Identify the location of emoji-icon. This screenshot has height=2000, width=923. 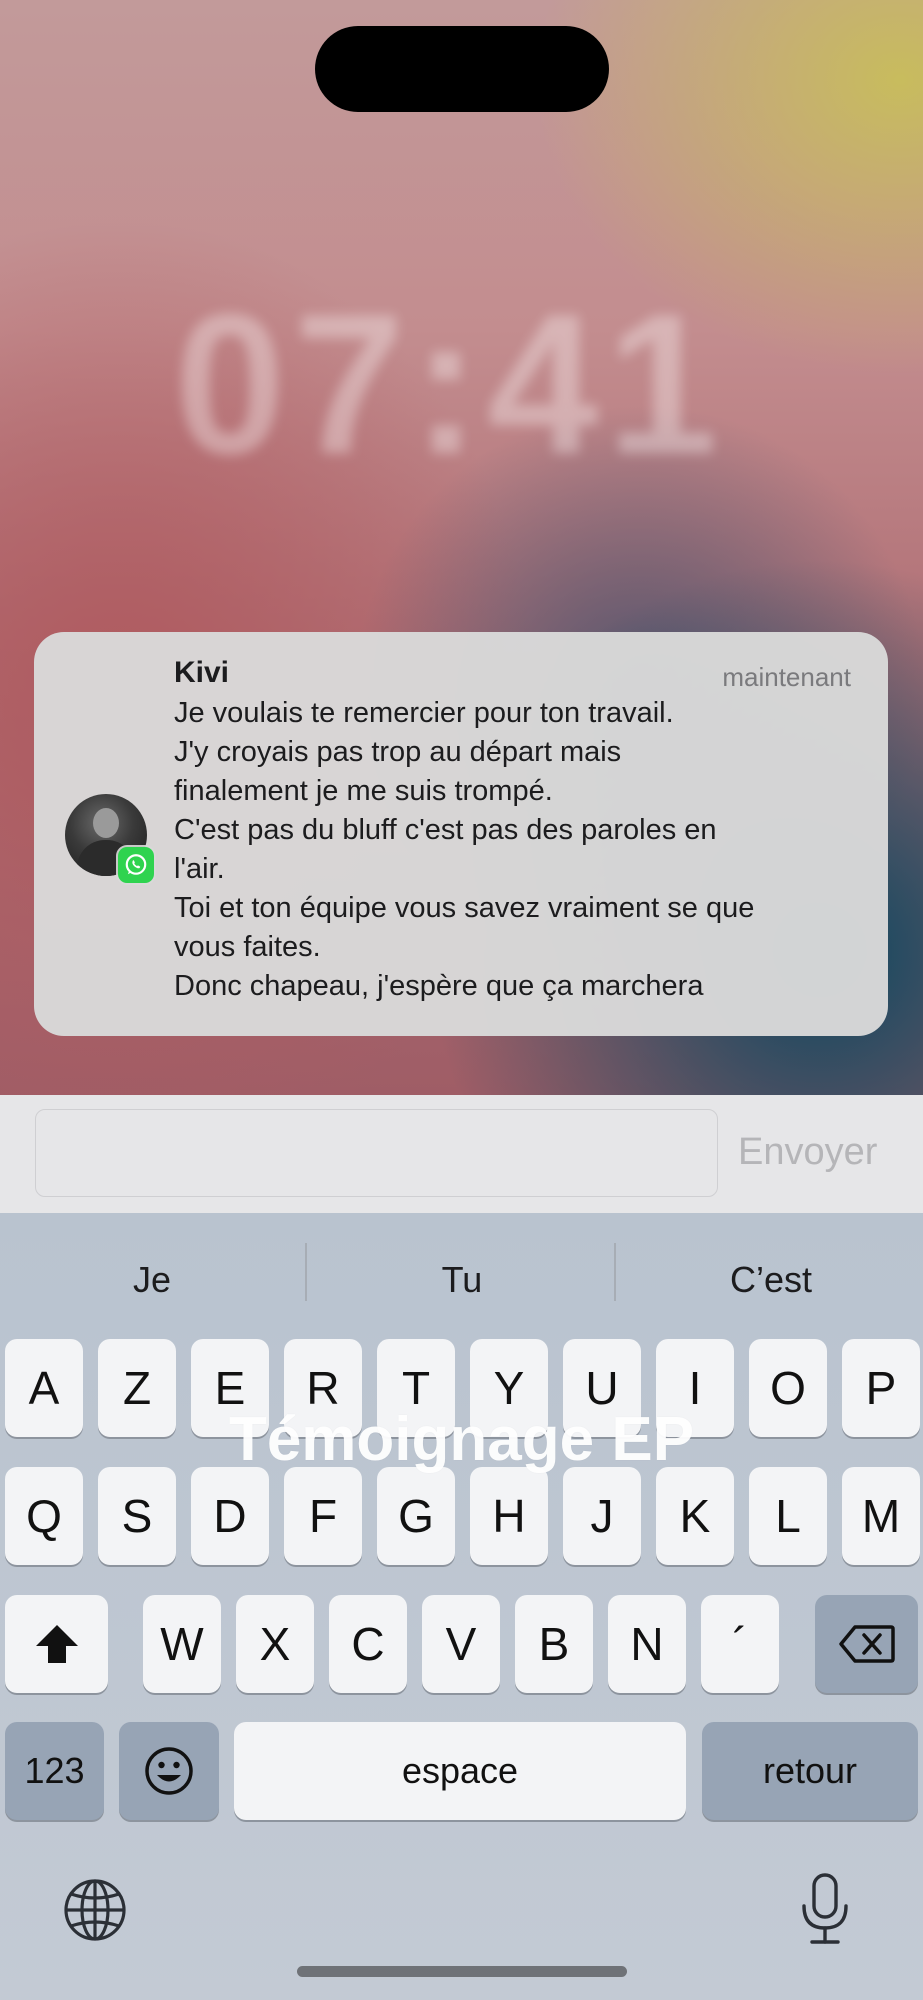
(169, 1771).